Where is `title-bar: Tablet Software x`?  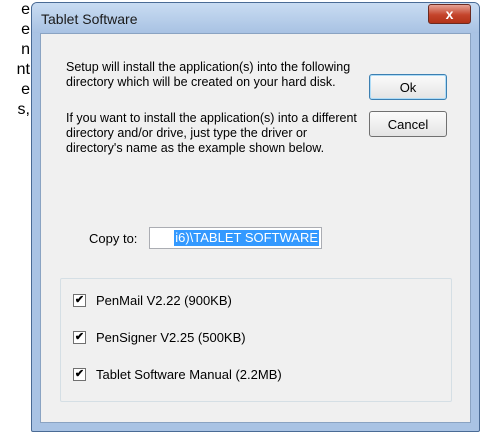 title-bar: Tablet Software x is located at coordinates (255, 18).